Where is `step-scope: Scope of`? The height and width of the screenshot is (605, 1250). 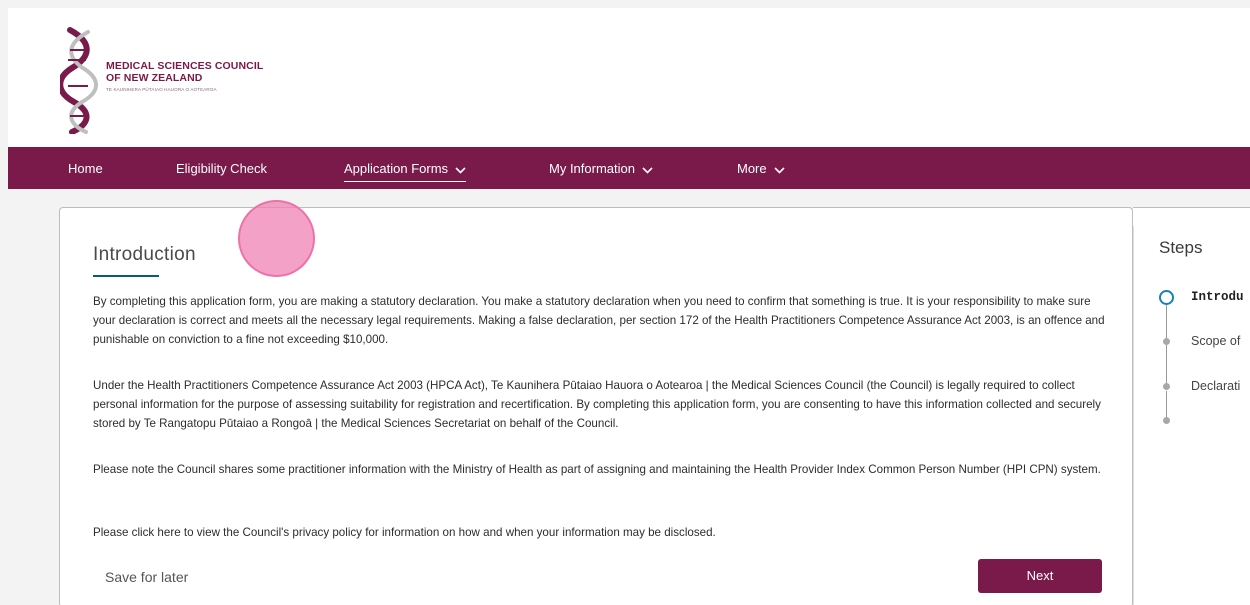
step-scope: Scope of is located at coordinates (1215, 341).